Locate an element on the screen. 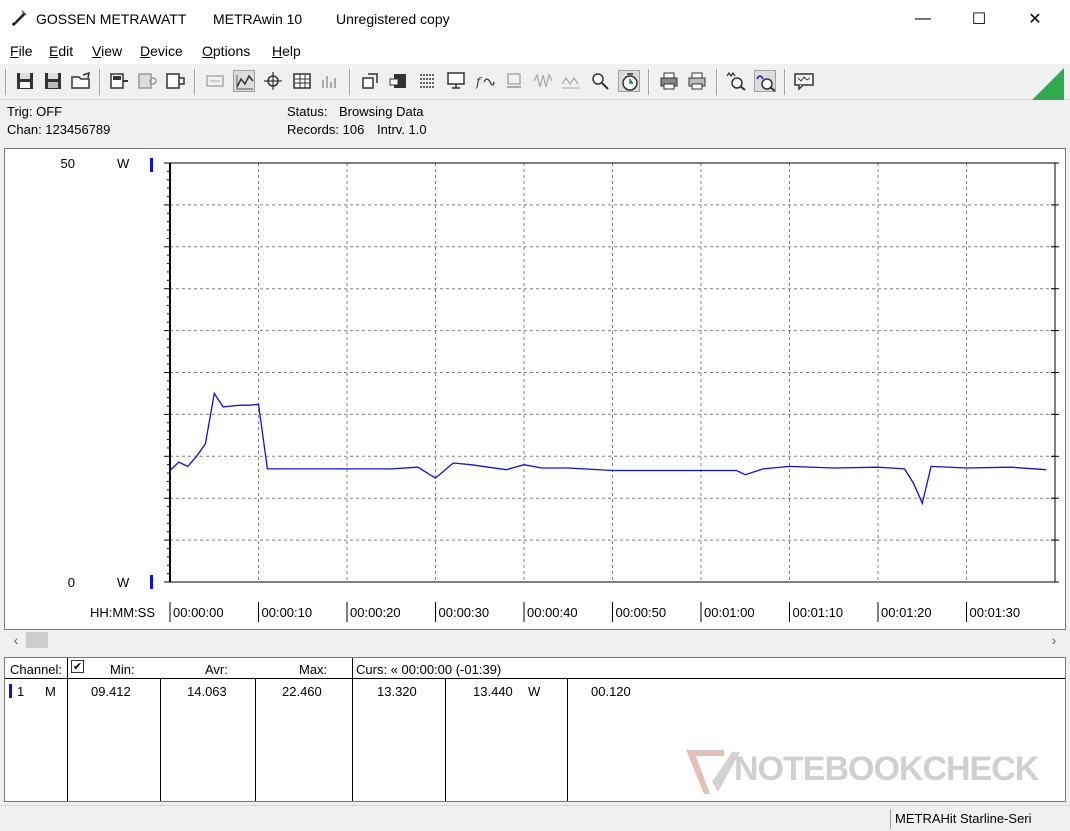 This screenshot has height=831, width=1070. zoom-out-icon is located at coordinates (736, 81).